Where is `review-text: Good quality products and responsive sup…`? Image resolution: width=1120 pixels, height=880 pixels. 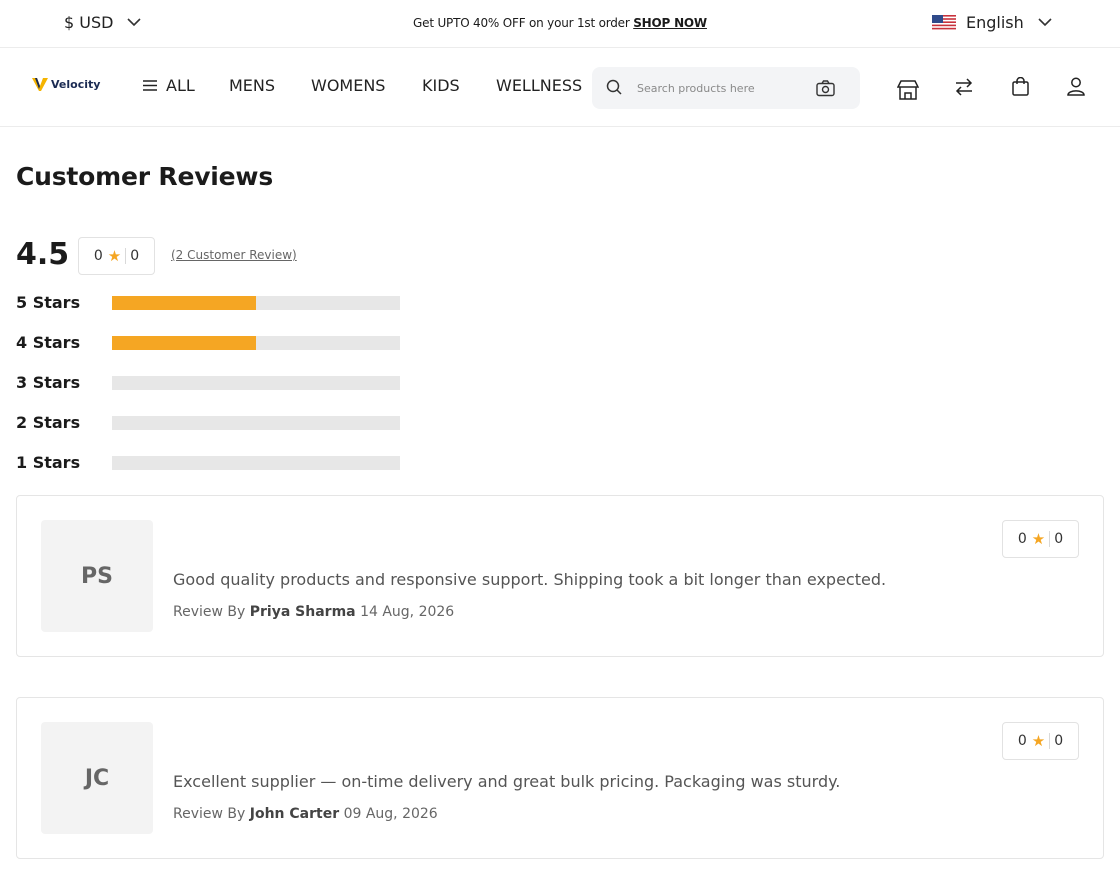
review-text: Good quality products and responsive sup… is located at coordinates (530, 579).